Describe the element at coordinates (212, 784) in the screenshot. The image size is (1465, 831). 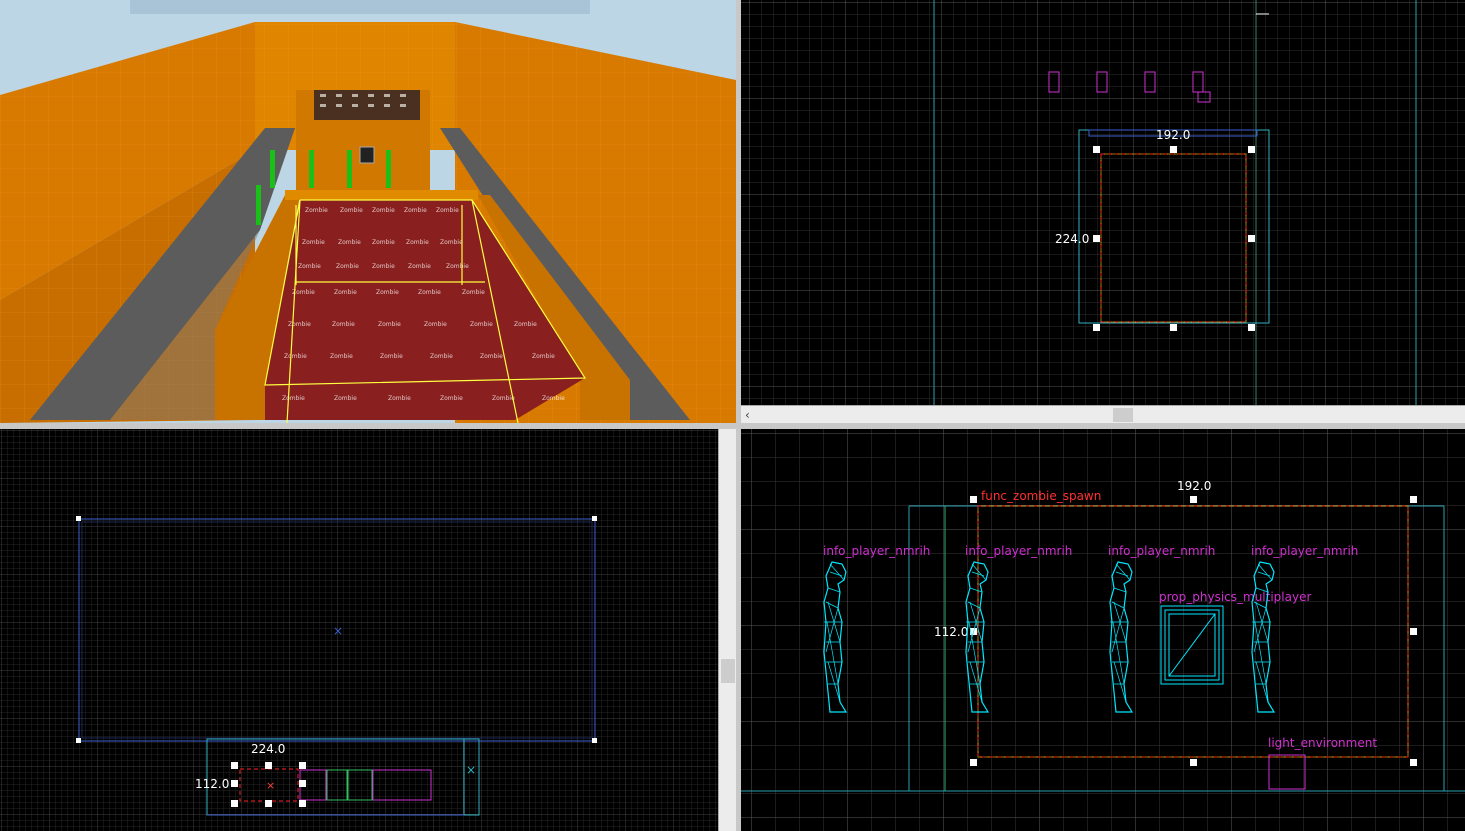
I see `height-dimension-front: 112.0` at that location.